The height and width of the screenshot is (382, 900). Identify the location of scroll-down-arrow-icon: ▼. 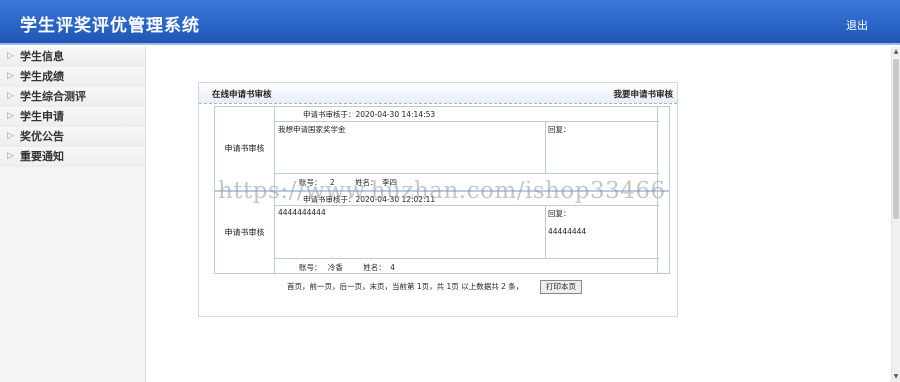
(896, 377).